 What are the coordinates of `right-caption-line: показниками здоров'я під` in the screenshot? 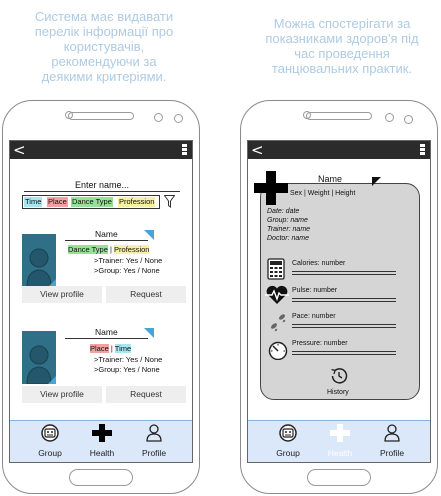 It's located at (342, 38).